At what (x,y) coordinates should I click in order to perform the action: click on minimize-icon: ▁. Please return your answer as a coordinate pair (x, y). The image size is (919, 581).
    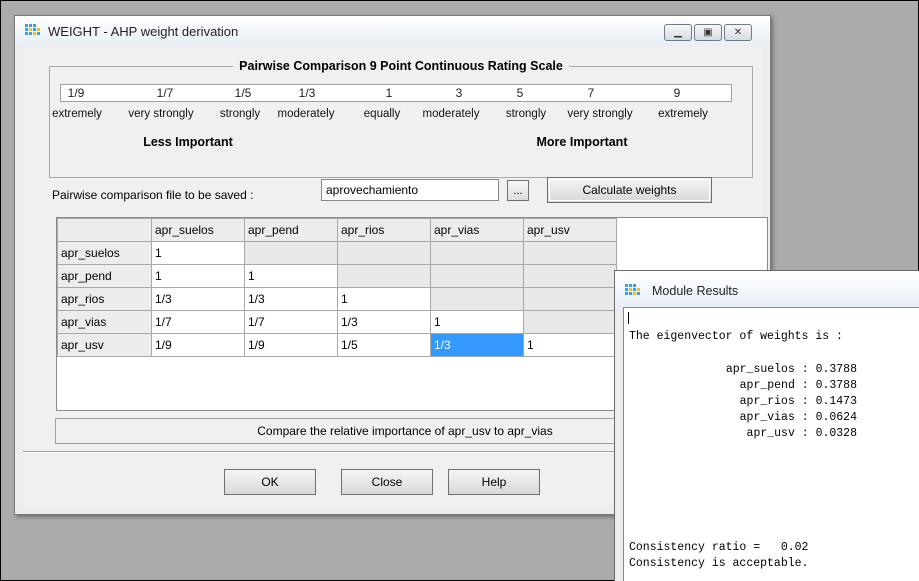
    Looking at the image, I should click on (678, 32).